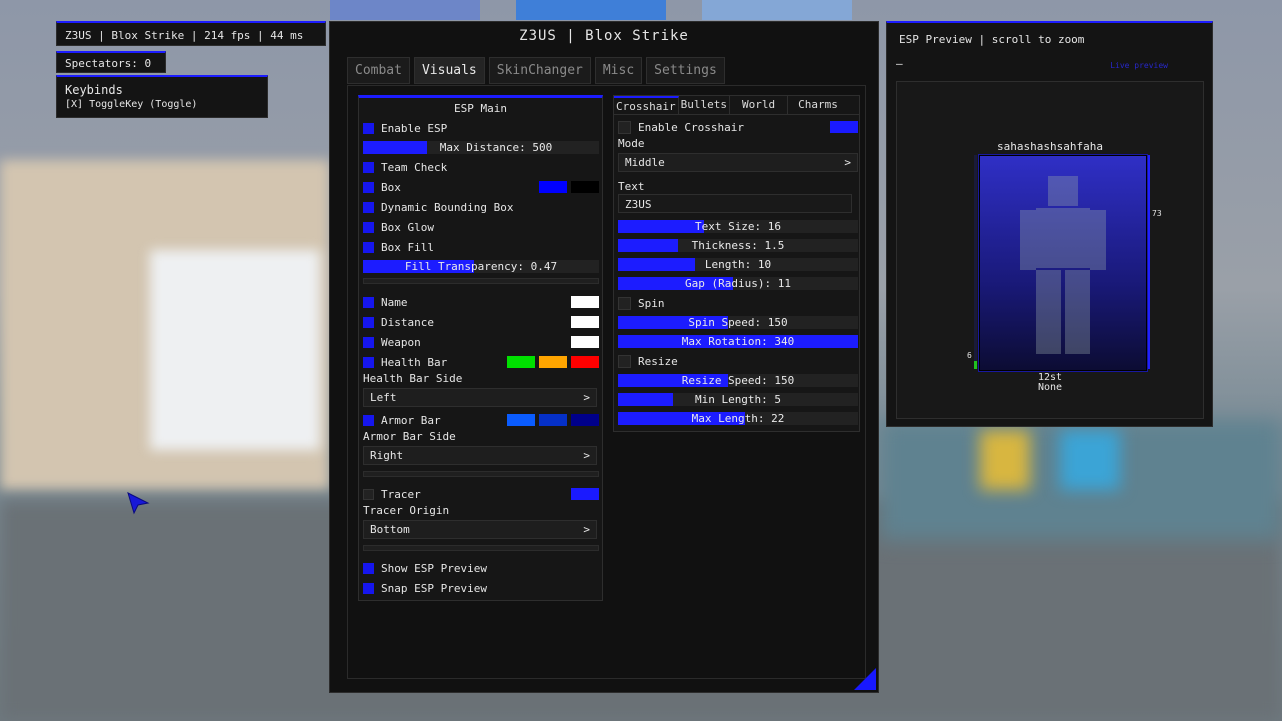 This screenshot has height=721, width=1282. I want to click on box-label: Box, so click(391, 187).